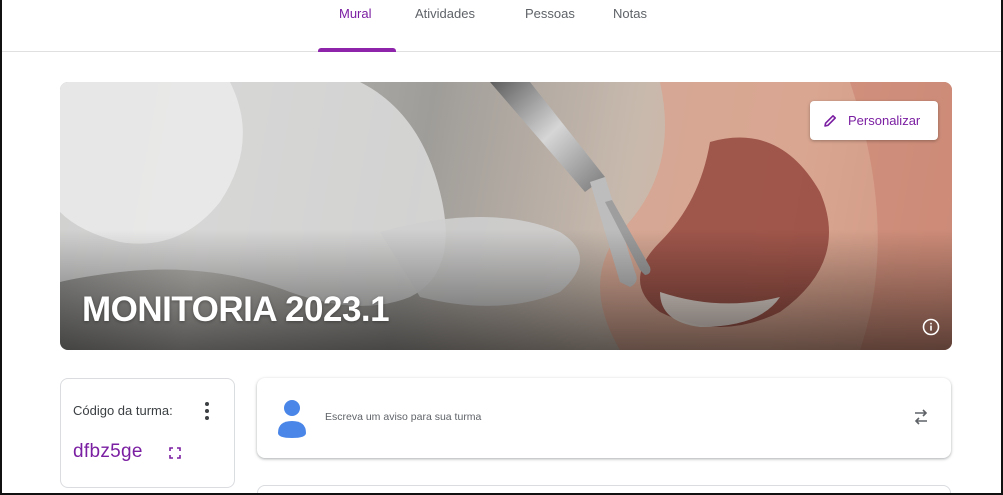 The image size is (1003, 495). I want to click on stream-post-card, so click(604, 489).